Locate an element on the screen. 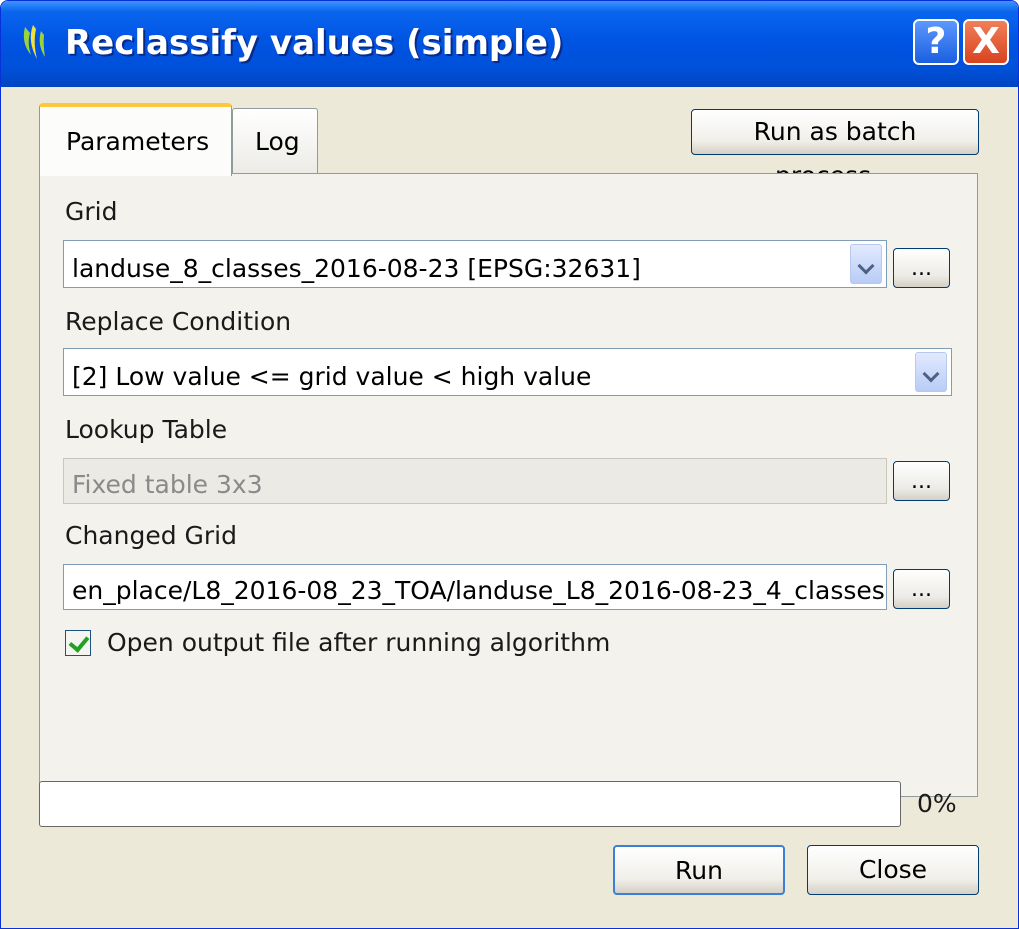  run-button-label: Run is located at coordinates (699, 870).